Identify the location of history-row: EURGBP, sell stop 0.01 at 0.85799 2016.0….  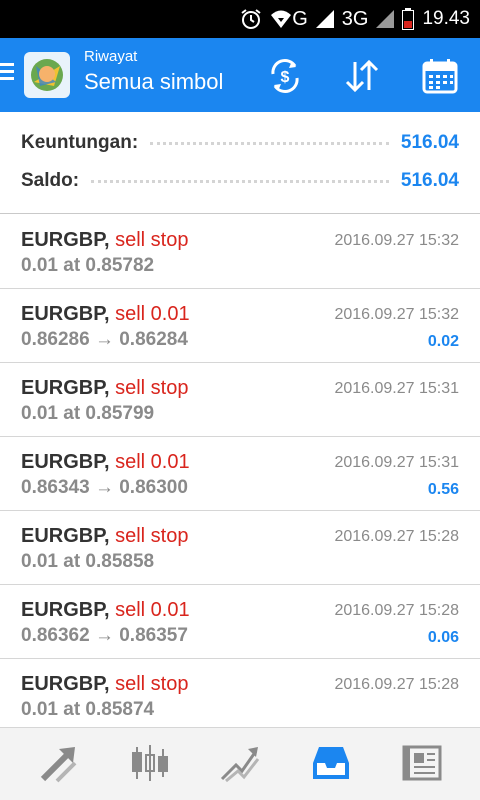
(240, 400).